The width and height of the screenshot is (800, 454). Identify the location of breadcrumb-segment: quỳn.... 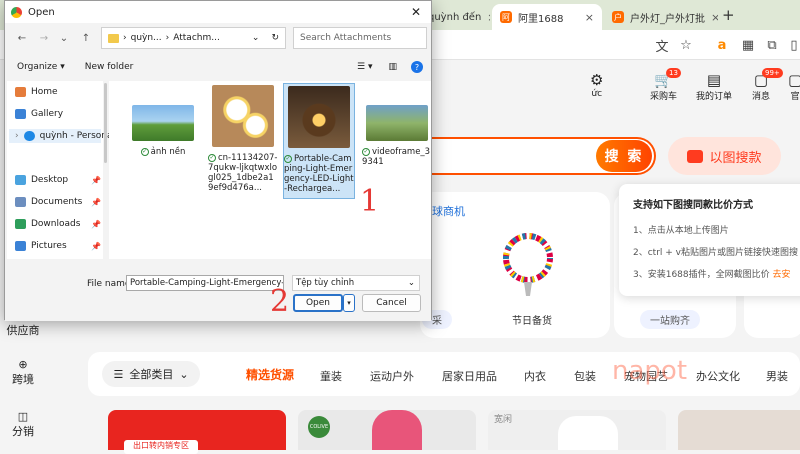
(146, 38).